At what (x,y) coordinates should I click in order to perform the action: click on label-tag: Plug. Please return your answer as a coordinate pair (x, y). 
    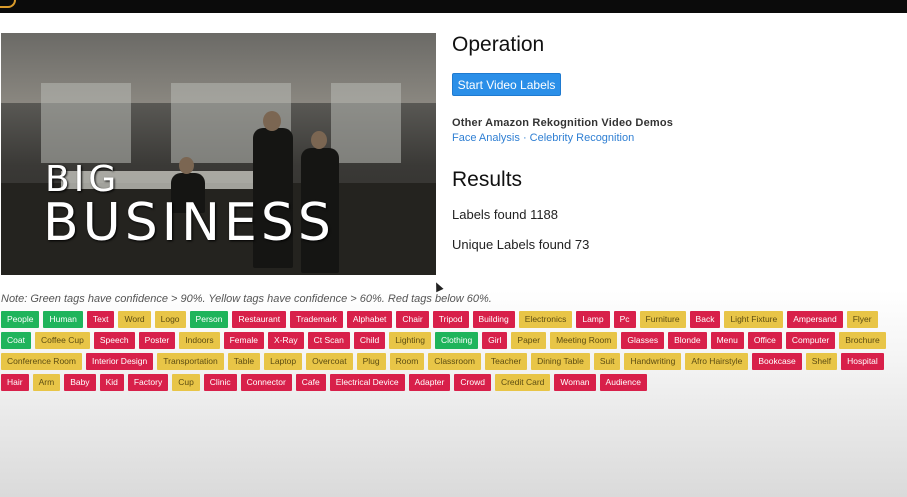
    Looking at the image, I should click on (371, 361).